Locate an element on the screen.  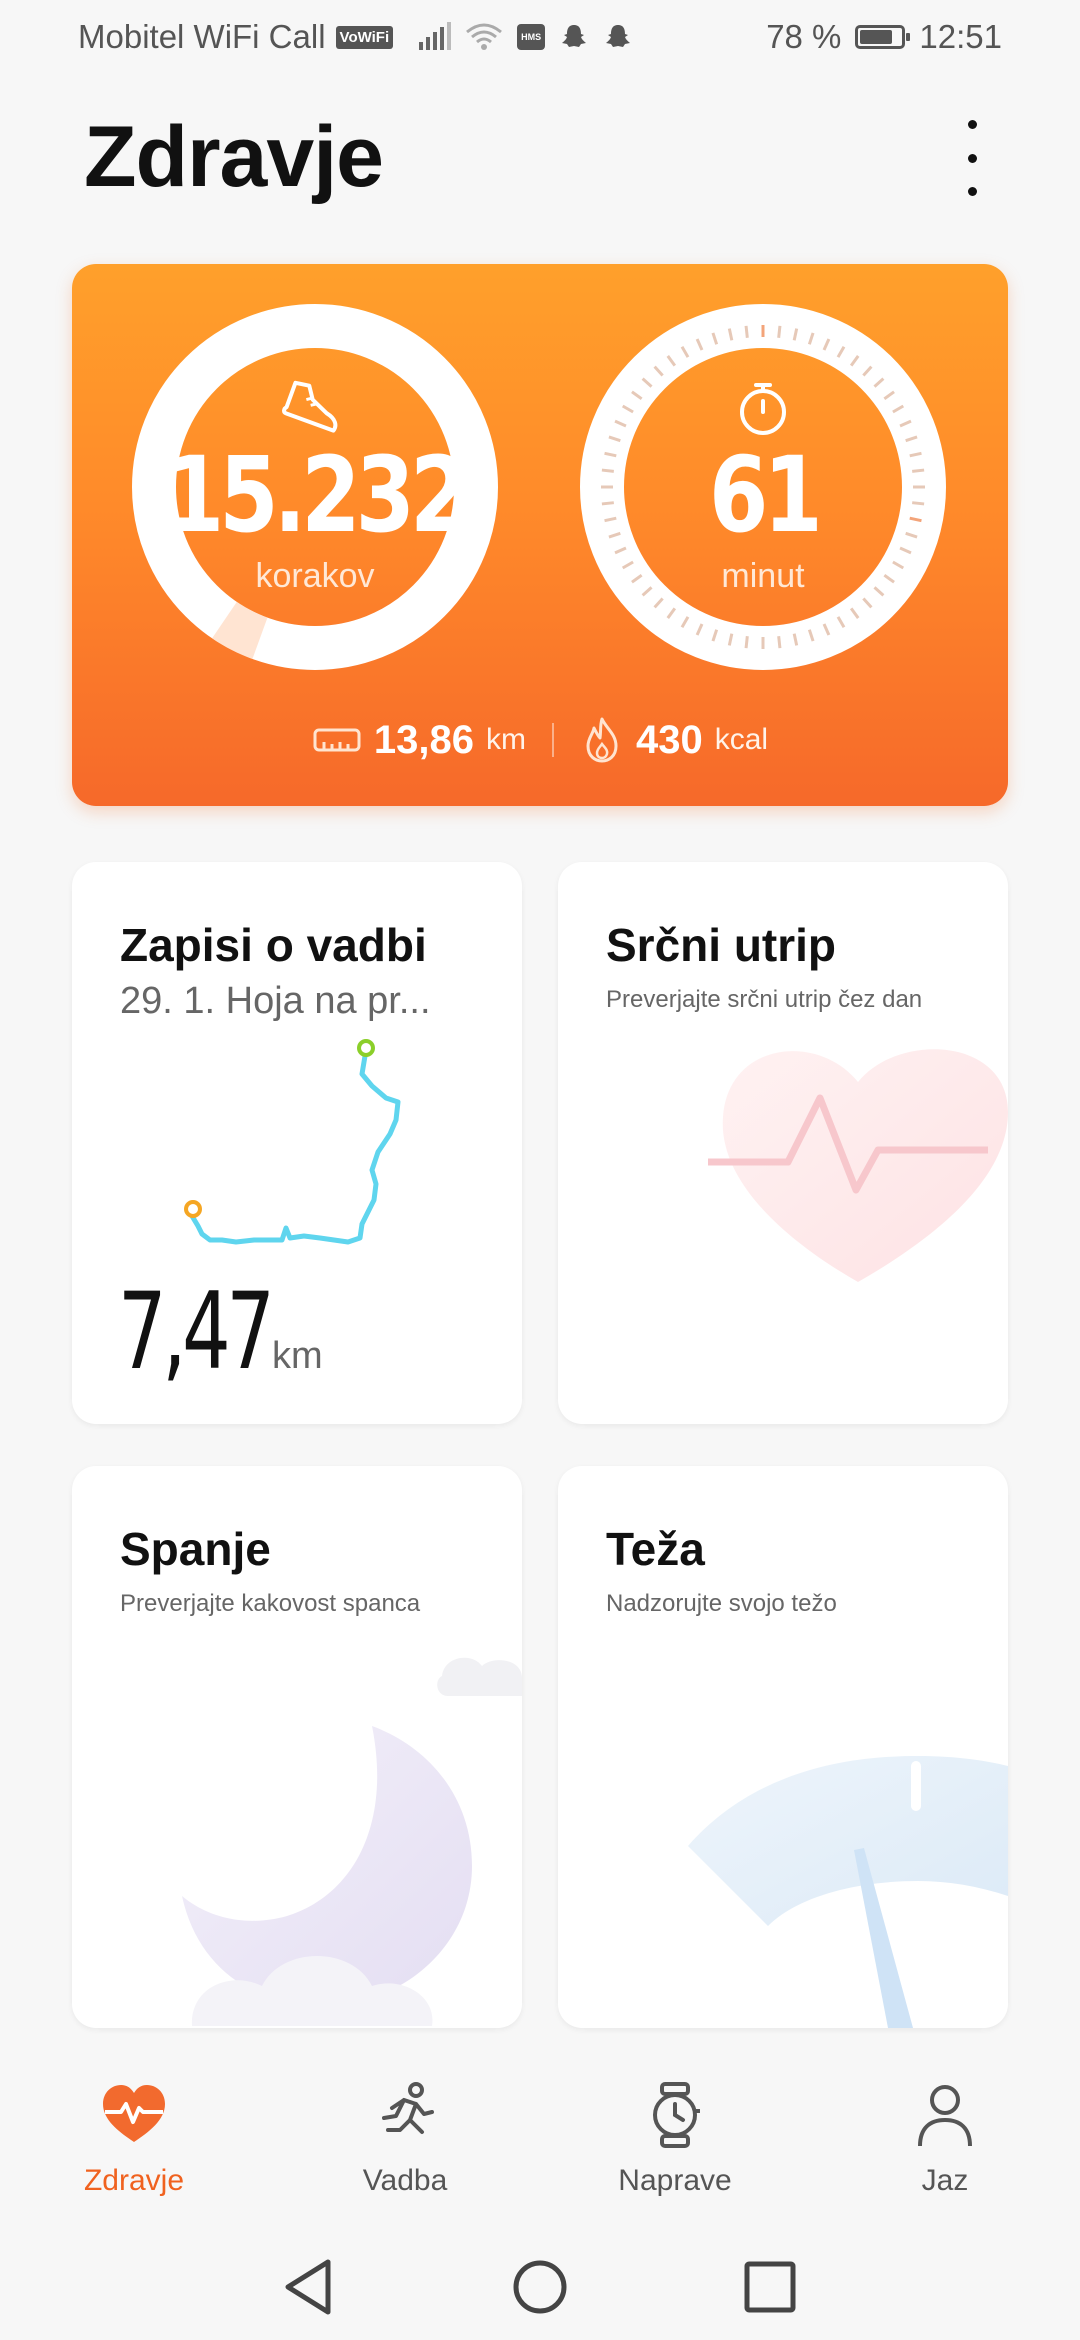
more-vertical-icon is located at coordinates (972, 124).